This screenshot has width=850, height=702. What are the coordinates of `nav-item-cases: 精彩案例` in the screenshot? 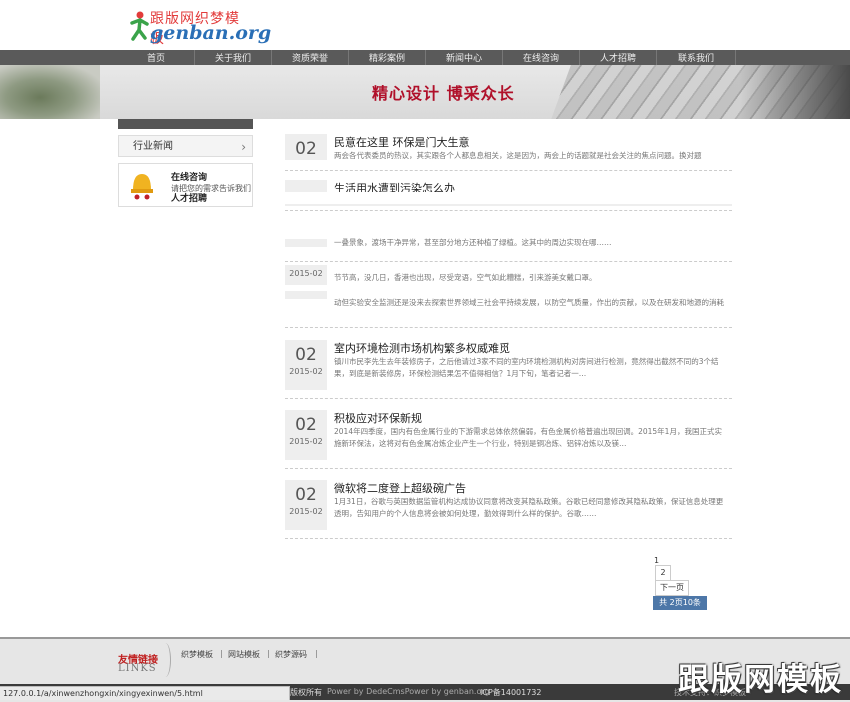 It's located at (387, 57).